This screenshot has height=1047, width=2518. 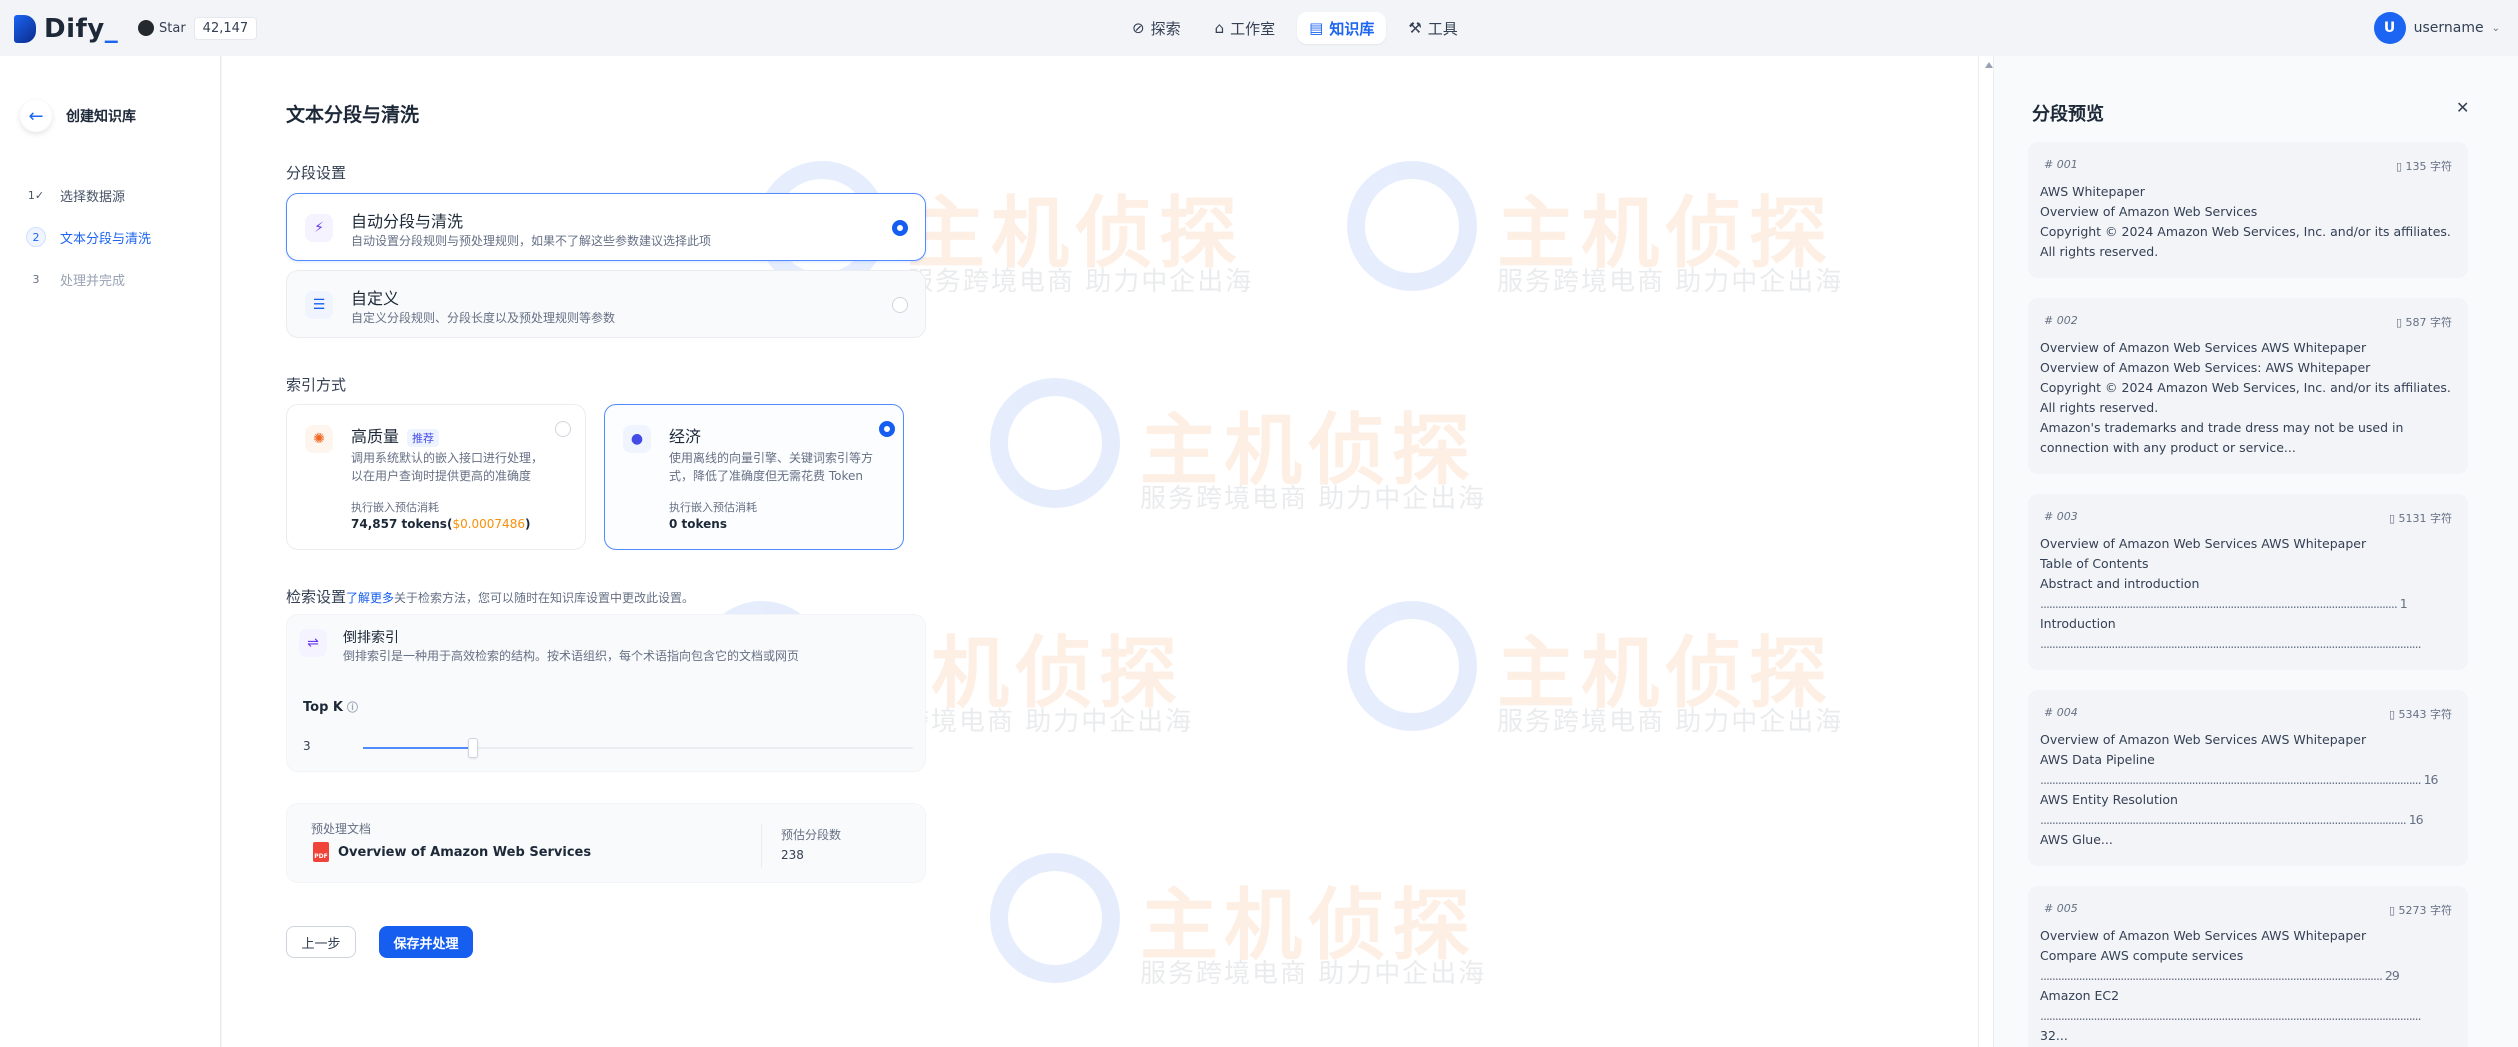 What do you see at coordinates (93, 281) in the screenshot?
I see `step-label: 处理并完成` at bounding box center [93, 281].